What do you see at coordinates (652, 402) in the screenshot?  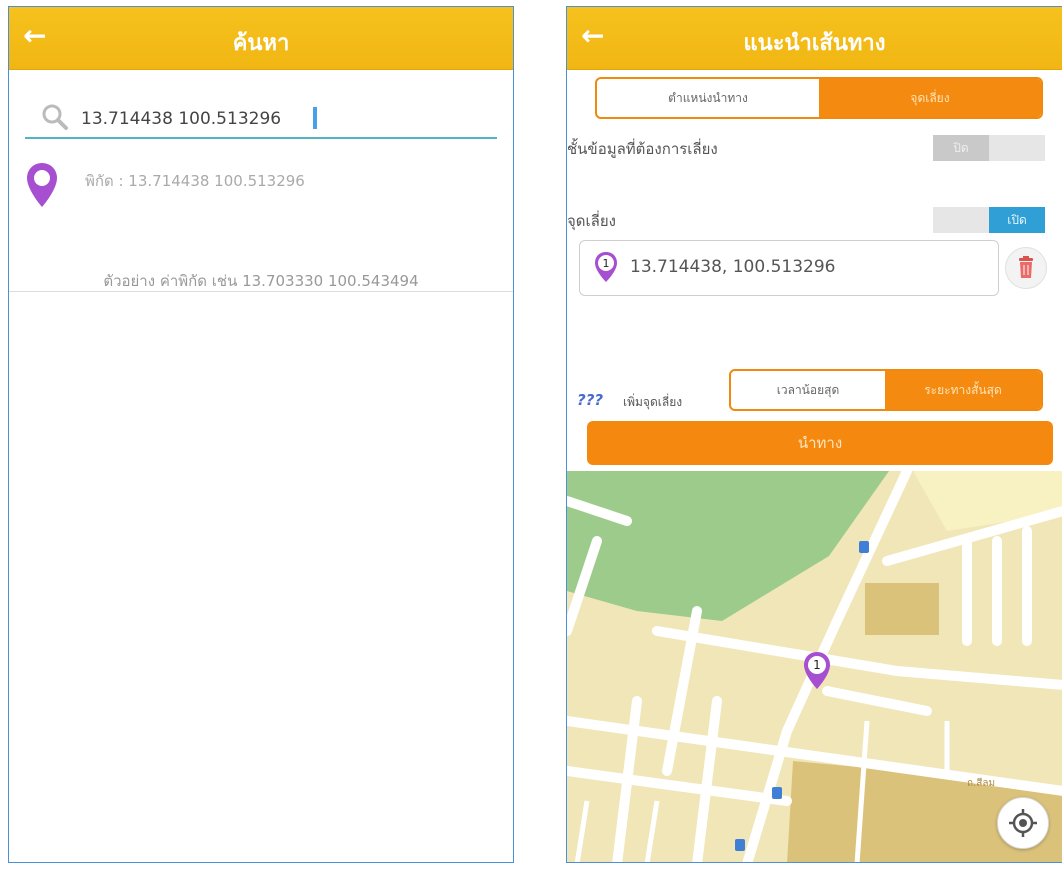 I see `add-waypoint-label: เพิ่มจุดเลี่ยง` at bounding box center [652, 402].